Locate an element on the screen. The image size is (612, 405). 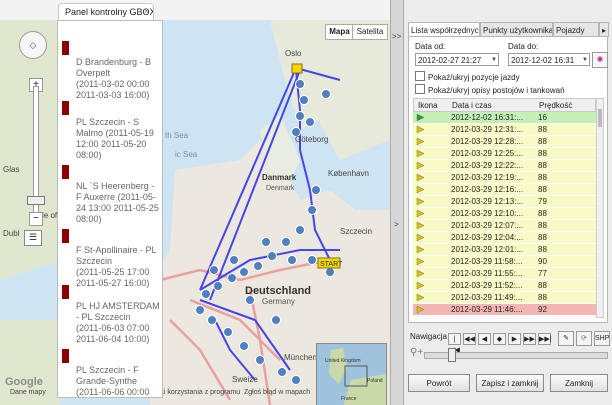
back-button: Powrót is located at coordinates (439, 383).